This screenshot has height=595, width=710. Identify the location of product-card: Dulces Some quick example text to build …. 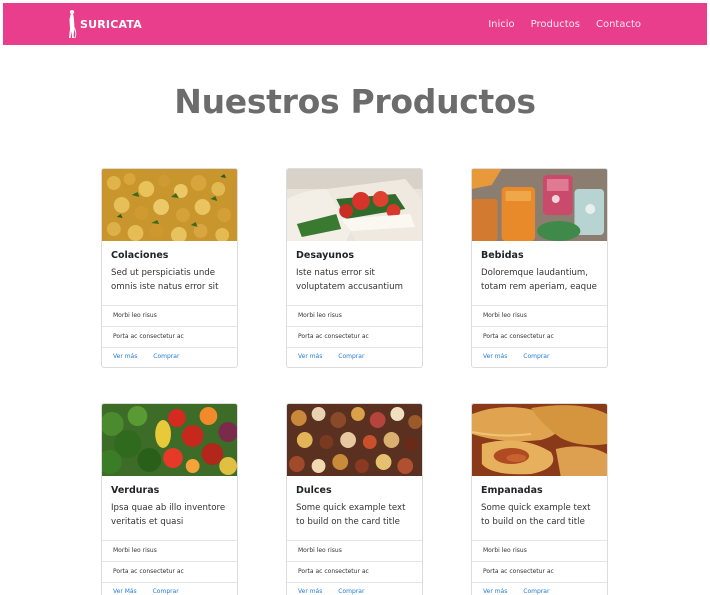
(354, 499).